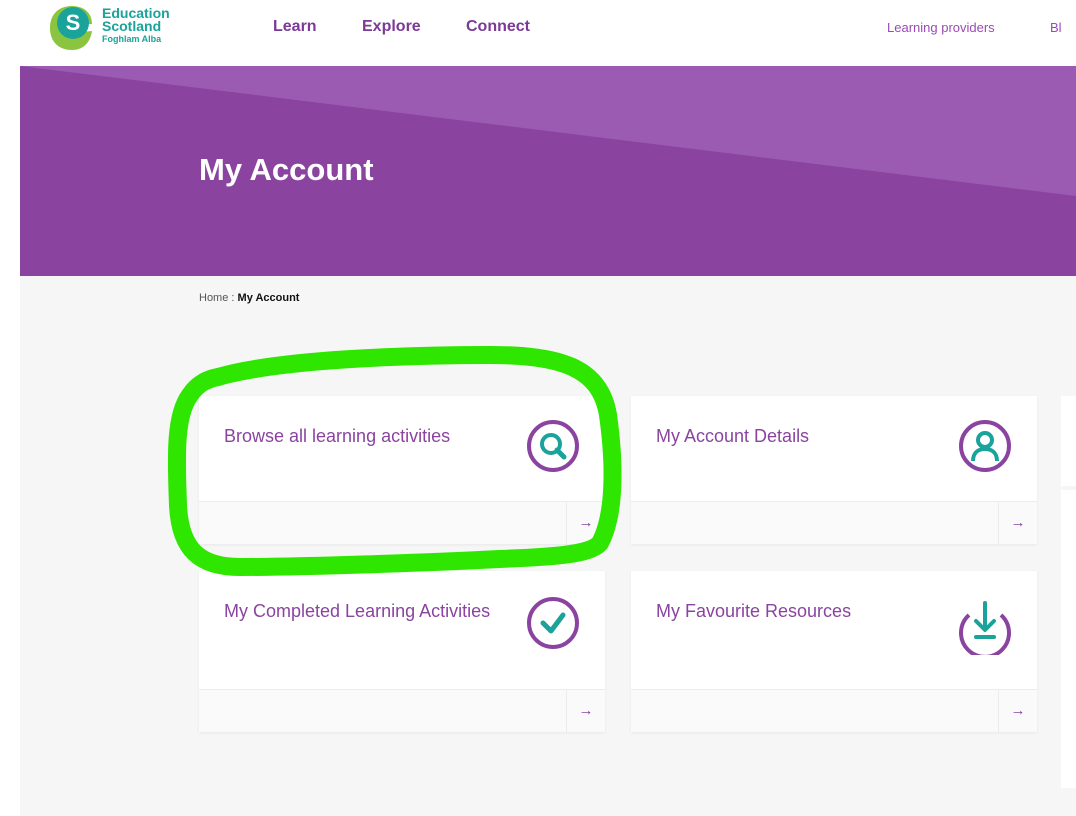 The height and width of the screenshot is (816, 1076). What do you see at coordinates (402, 651) in the screenshot?
I see `card-completed-activities: My Completed Learning Activities →` at bounding box center [402, 651].